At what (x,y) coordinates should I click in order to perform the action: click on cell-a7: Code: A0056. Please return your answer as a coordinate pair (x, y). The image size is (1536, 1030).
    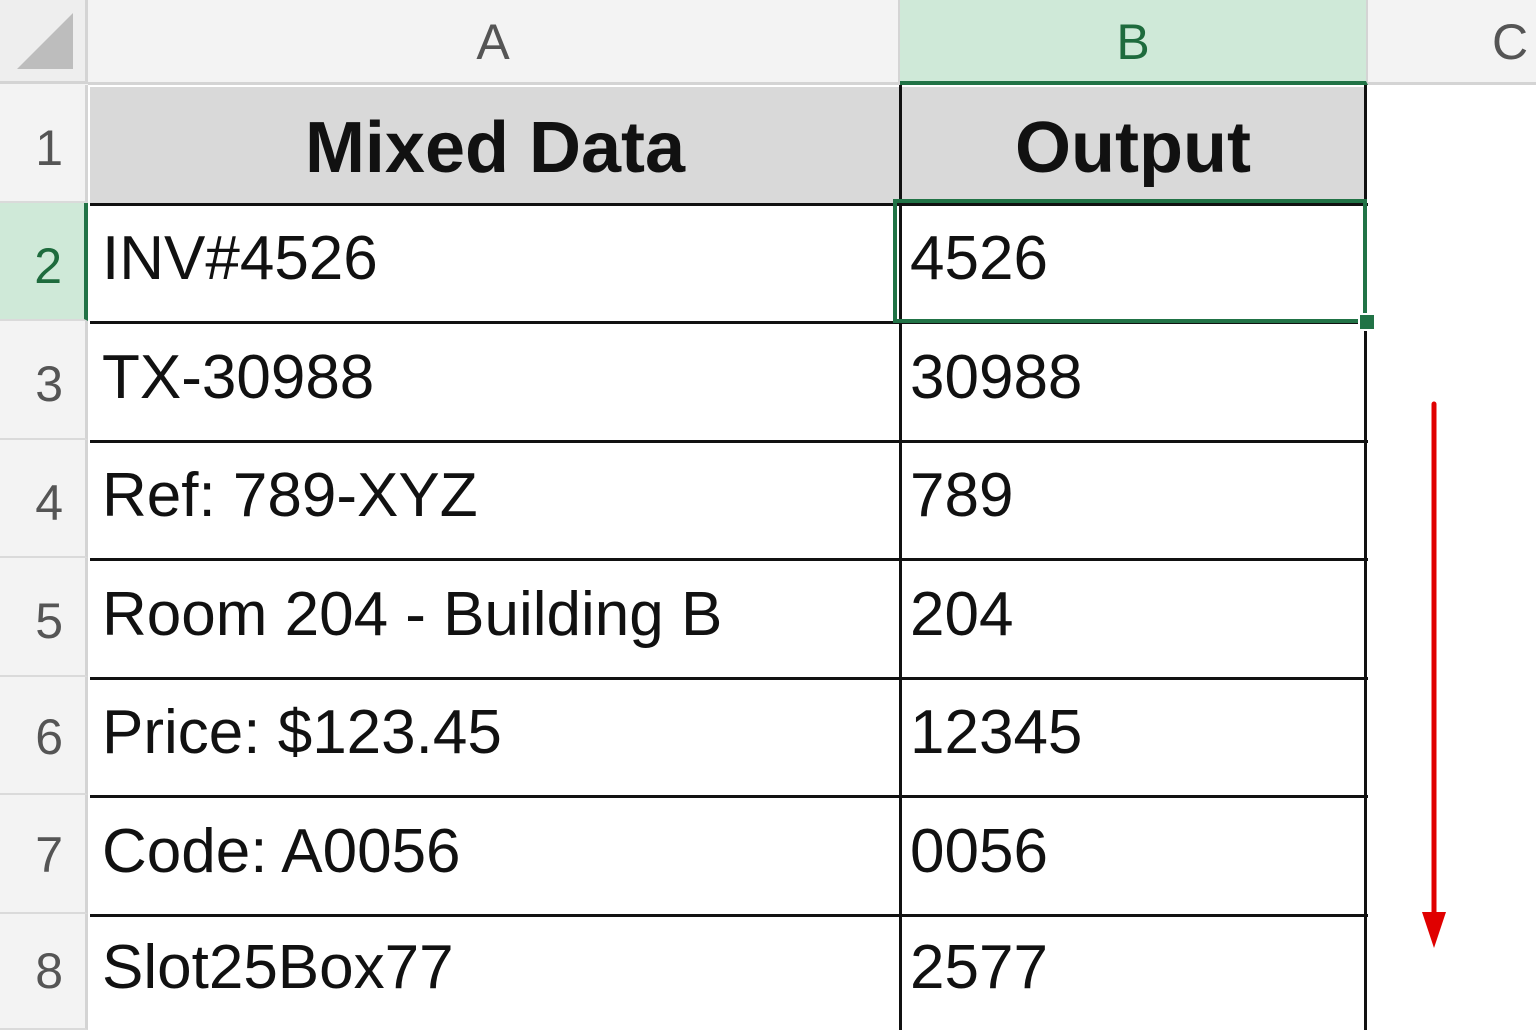
    Looking at the image, I should click on (495, 856).